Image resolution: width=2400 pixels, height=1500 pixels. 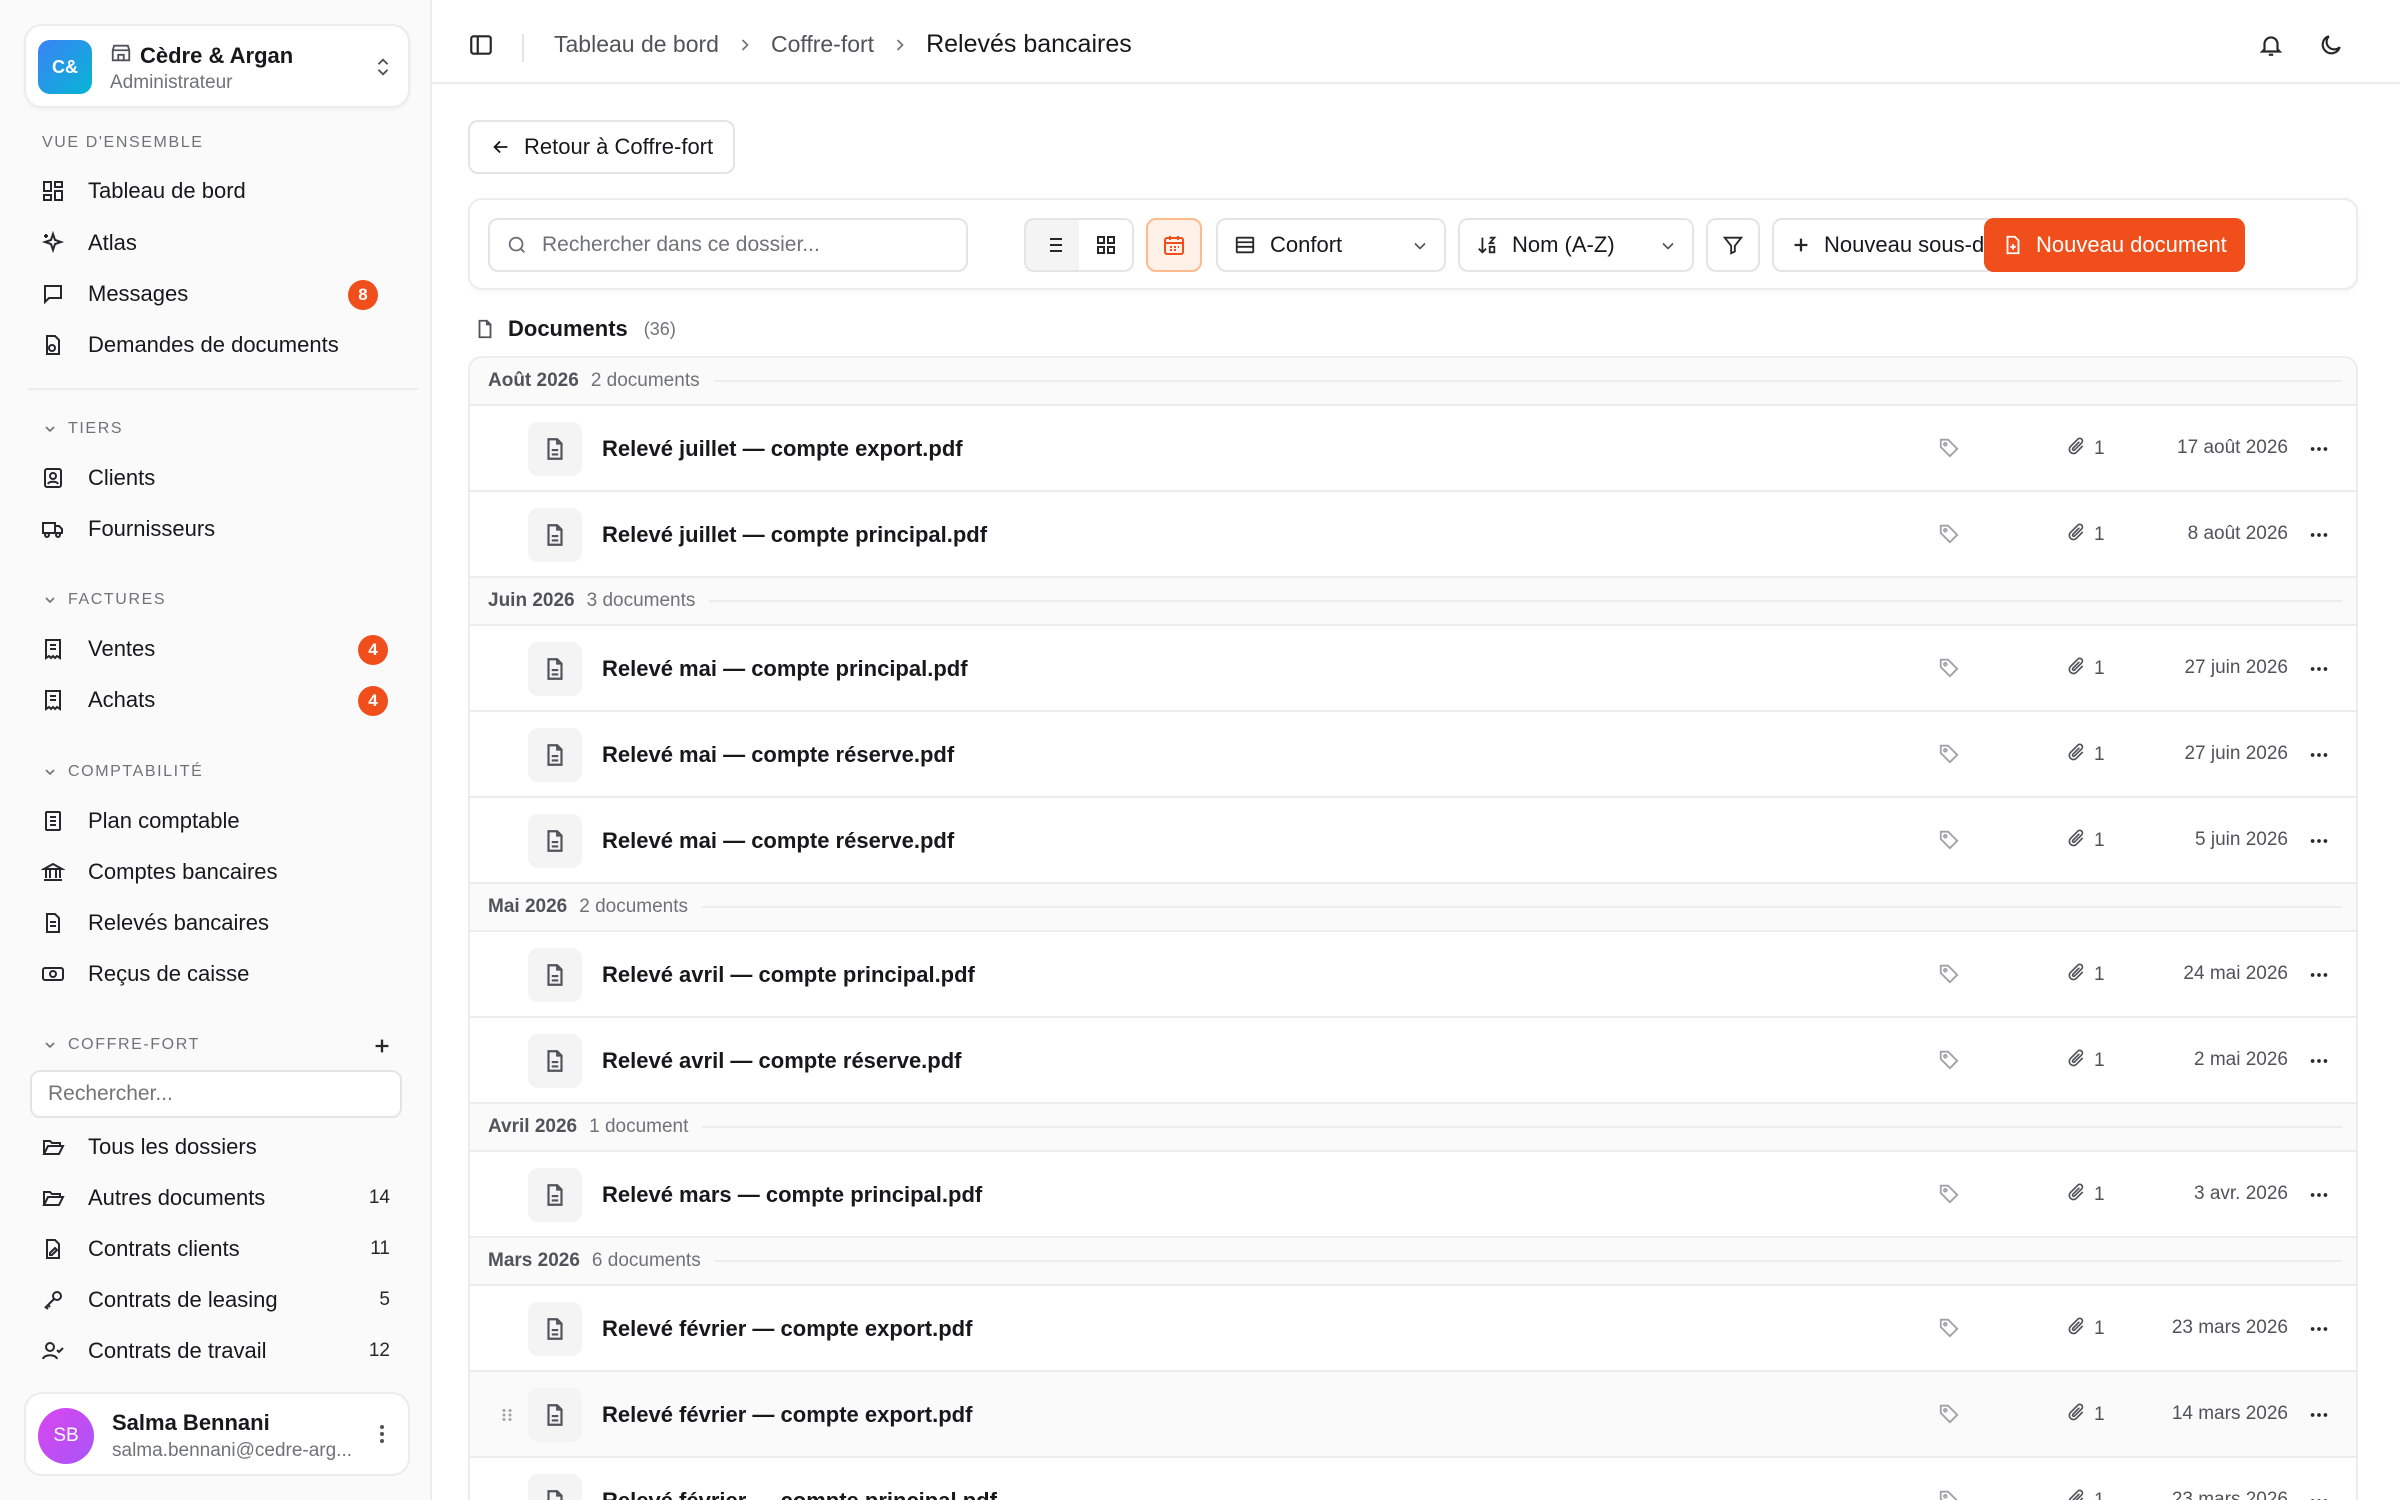 What do you see at coordinates (112, 242) in the screenshot?
I see `sidebar-item-label: Atlas` at bounding box center [112, 242].